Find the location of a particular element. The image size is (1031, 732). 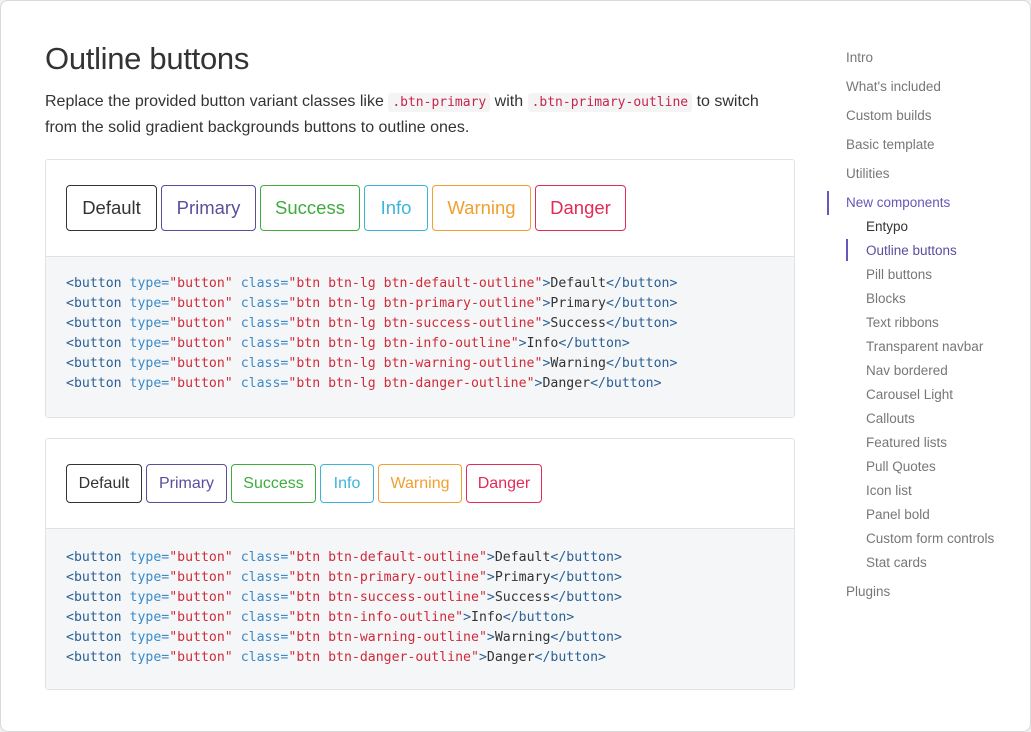

code-class-value: btn btn-info-outline is located at coordinates (376, 617).